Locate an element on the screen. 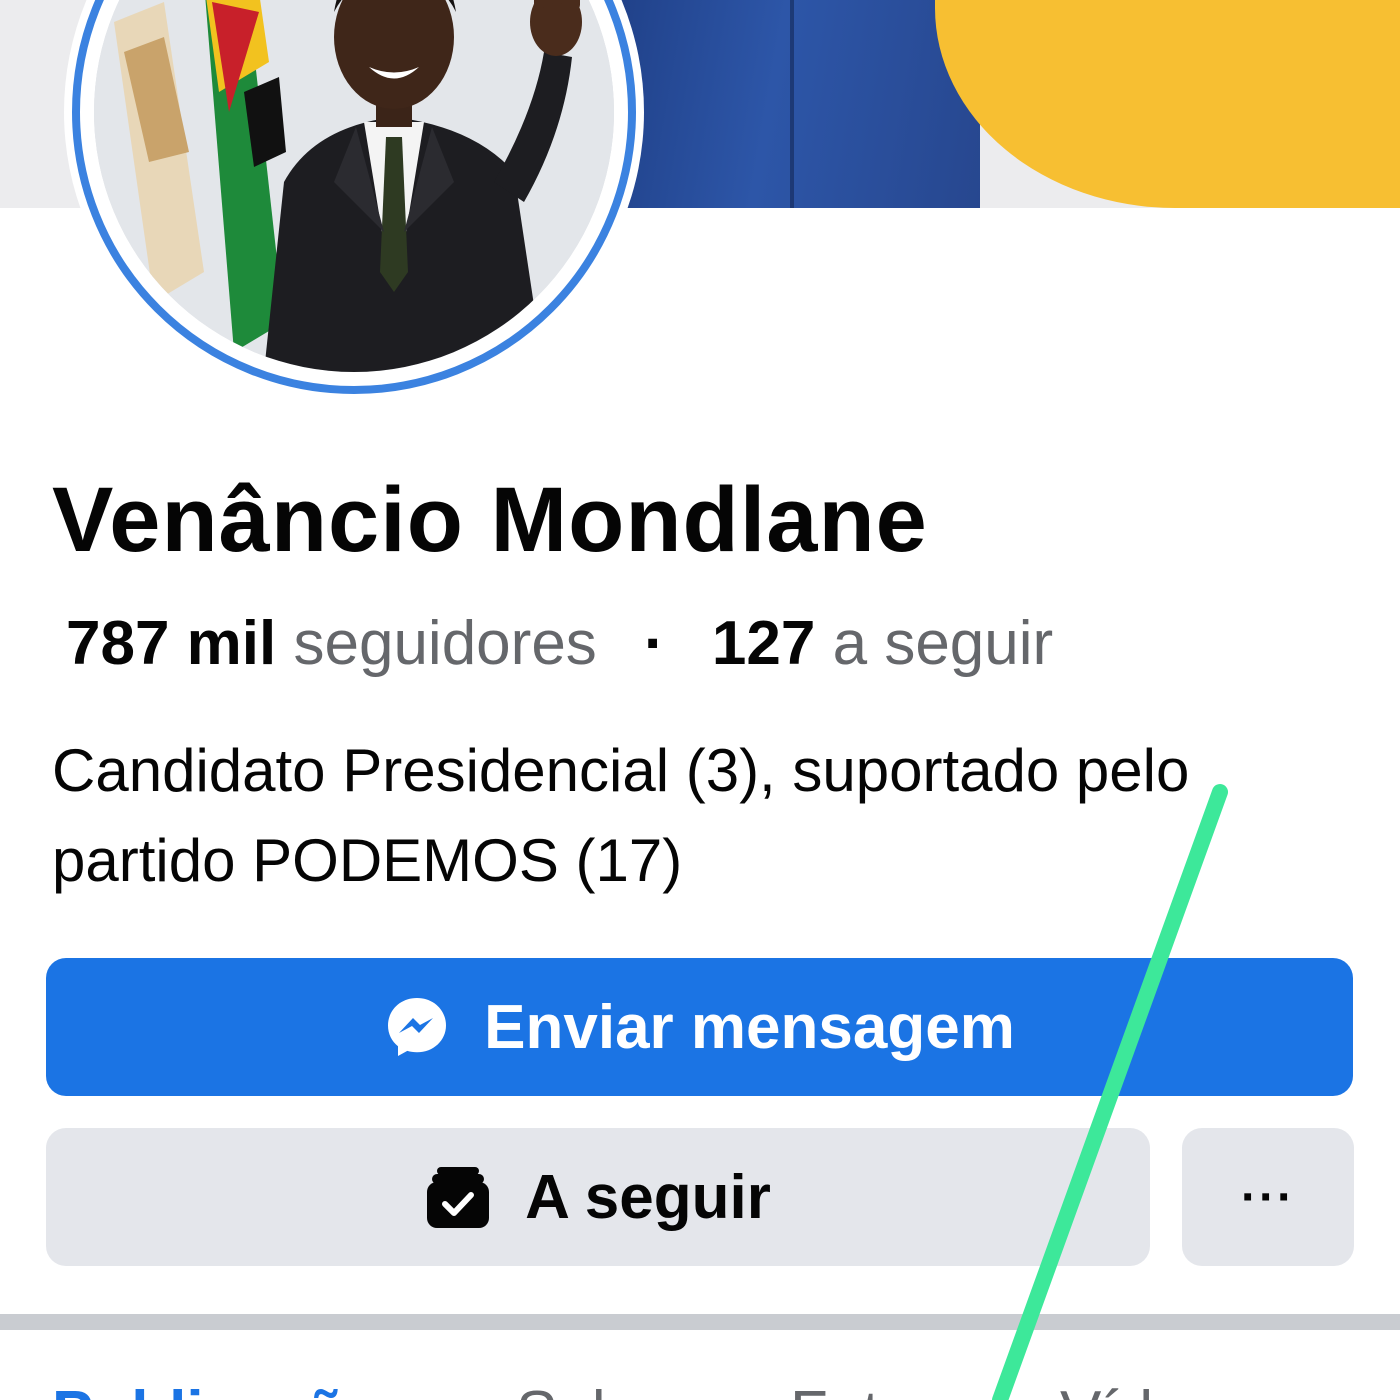  send-message-button: Enviar mensagem is located at coordinates (699, 1027).